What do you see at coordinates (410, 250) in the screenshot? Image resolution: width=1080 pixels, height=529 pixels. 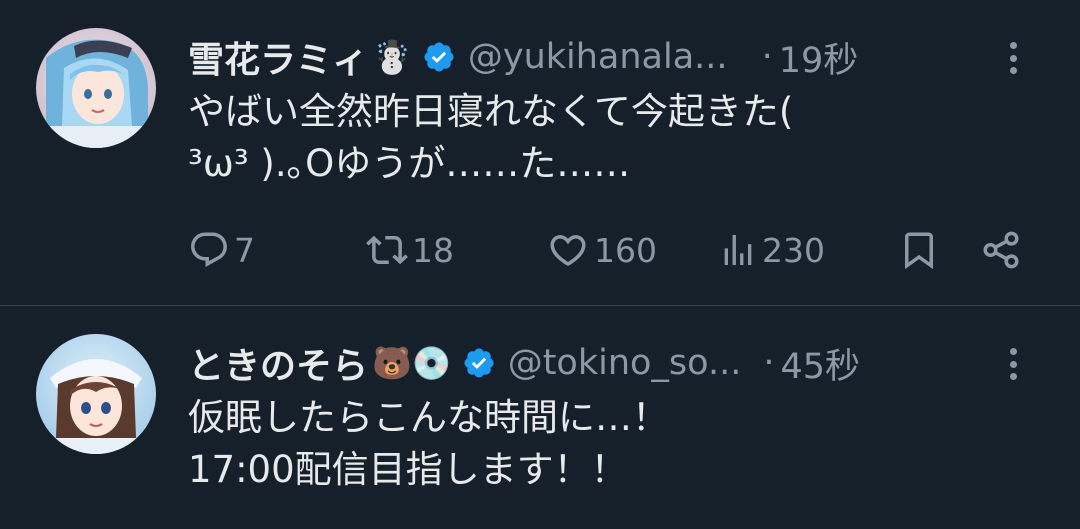 I see `retweet-button: 18` at bounding box center [410, 250].